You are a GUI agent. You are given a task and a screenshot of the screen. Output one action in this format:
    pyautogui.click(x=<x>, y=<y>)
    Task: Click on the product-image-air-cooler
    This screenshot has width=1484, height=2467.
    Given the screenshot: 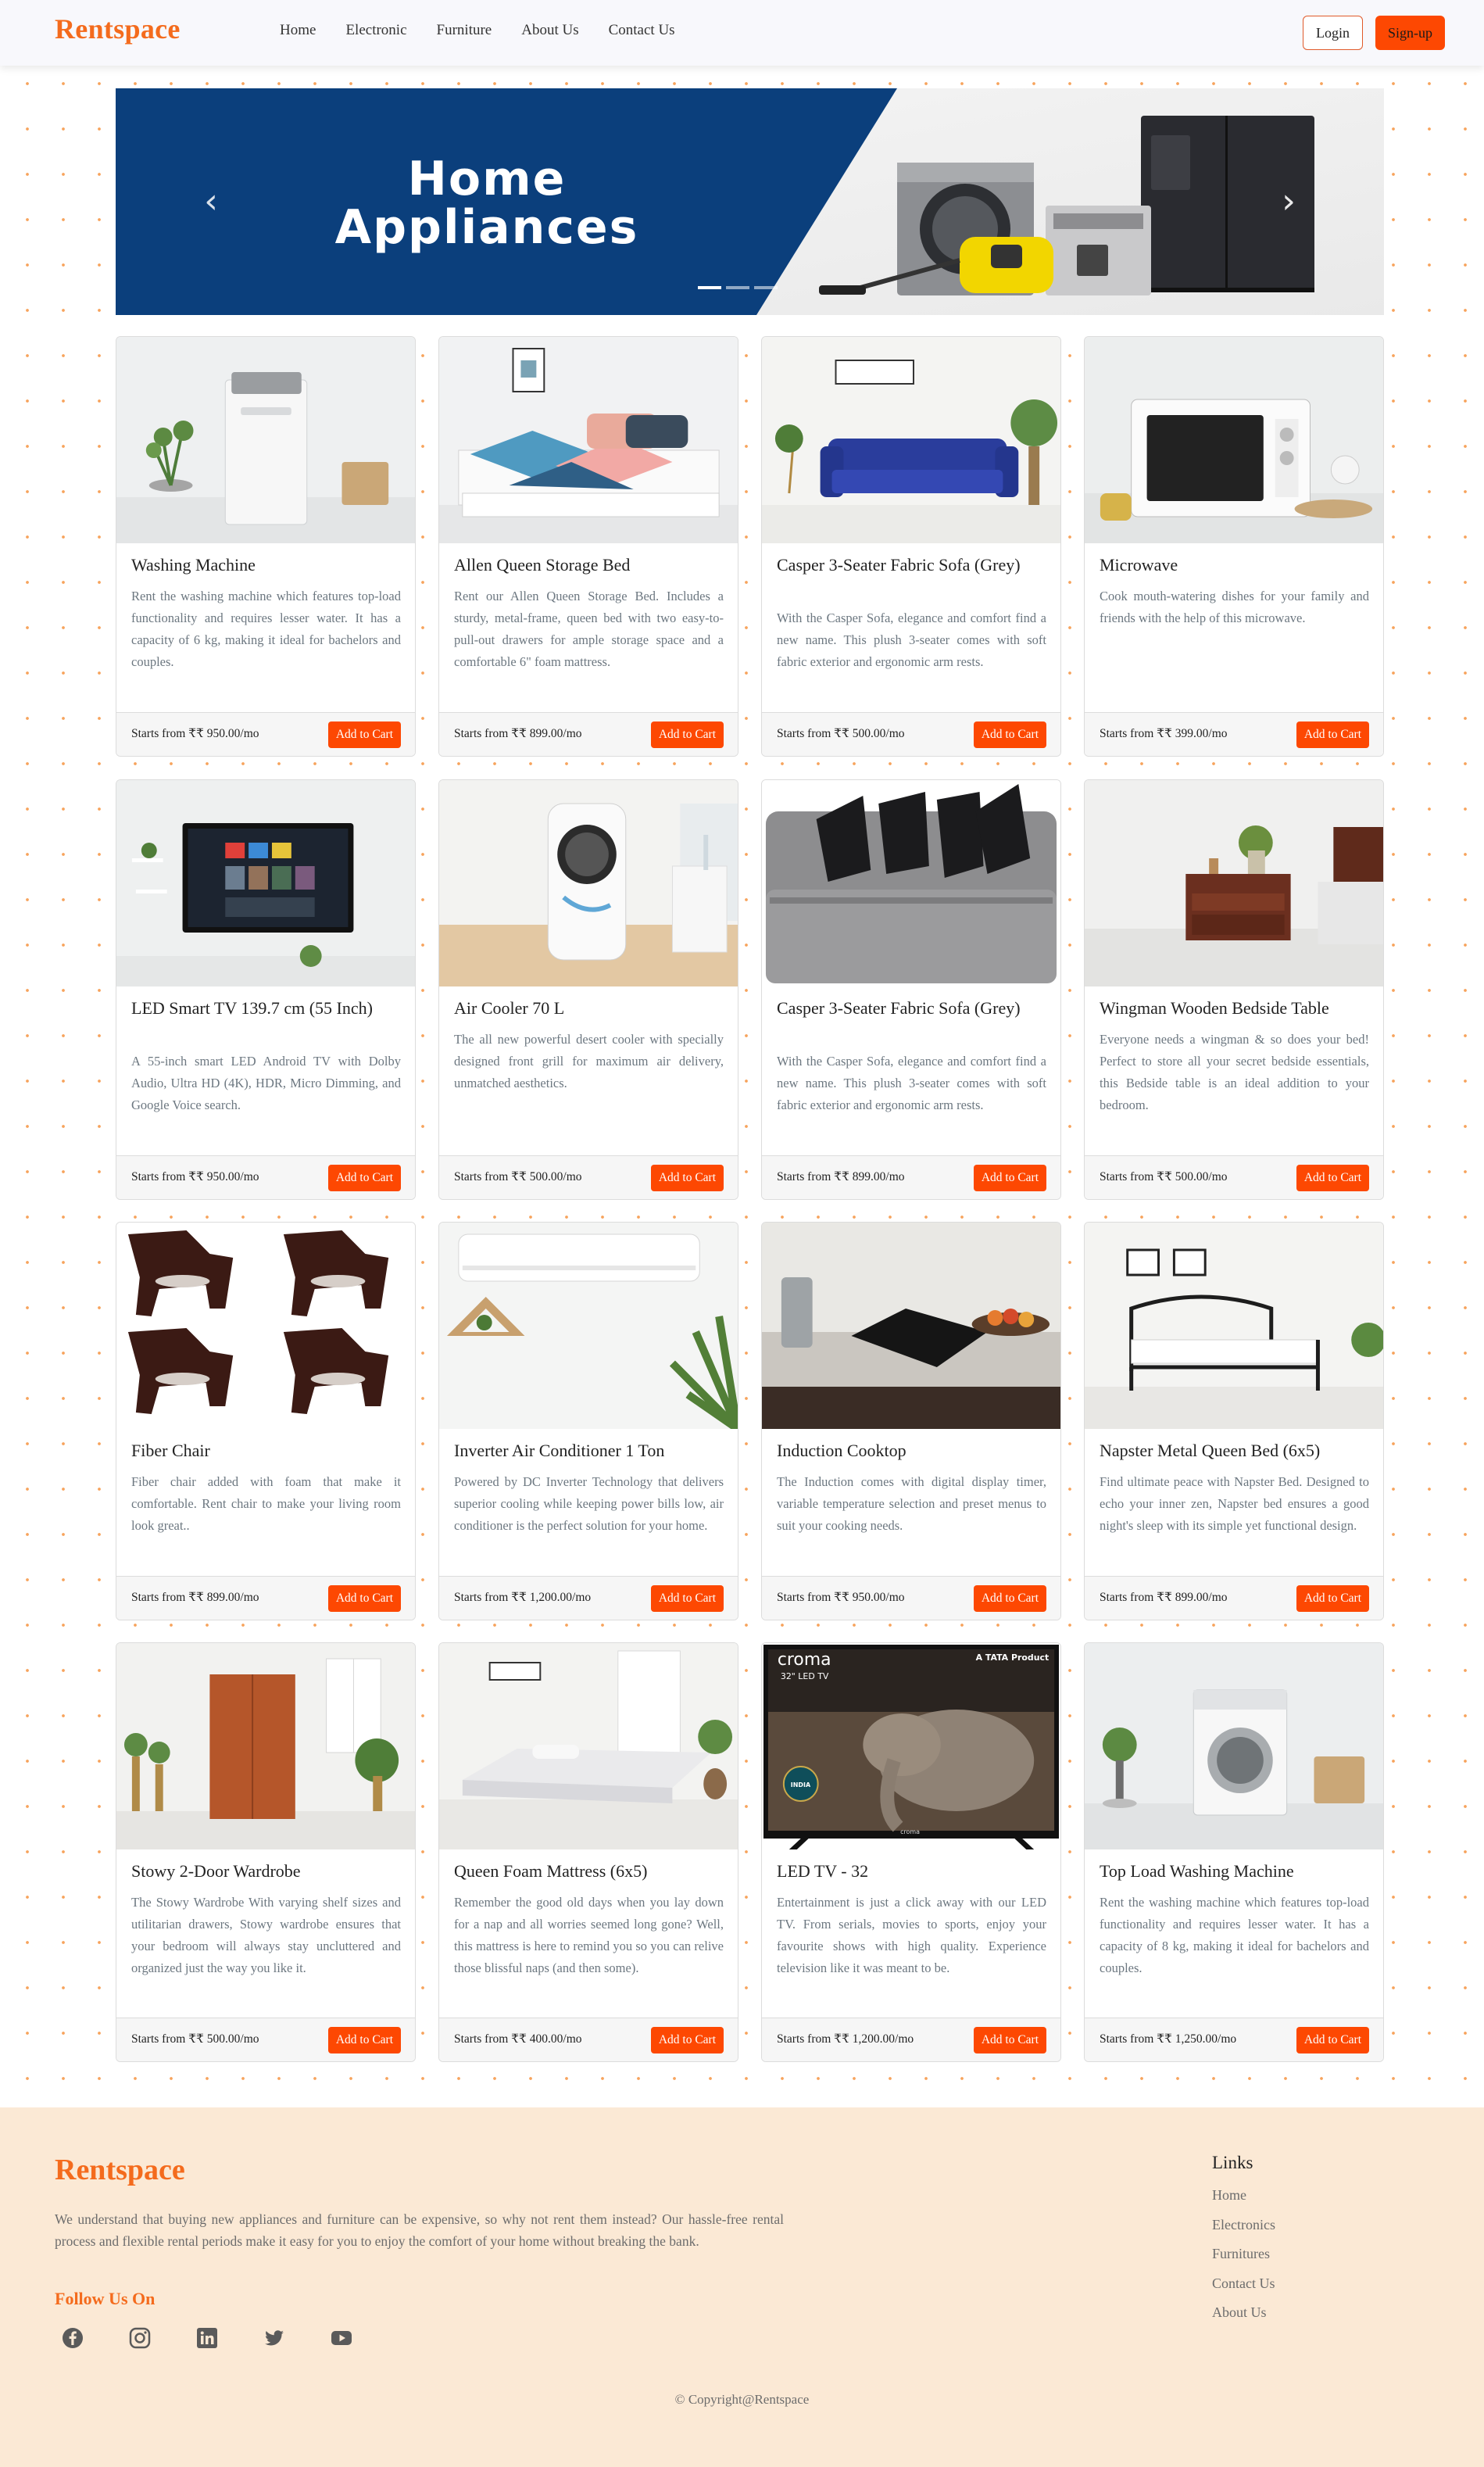 What is the action you would take?
    pyautogui.click(x=588, y=883)
    